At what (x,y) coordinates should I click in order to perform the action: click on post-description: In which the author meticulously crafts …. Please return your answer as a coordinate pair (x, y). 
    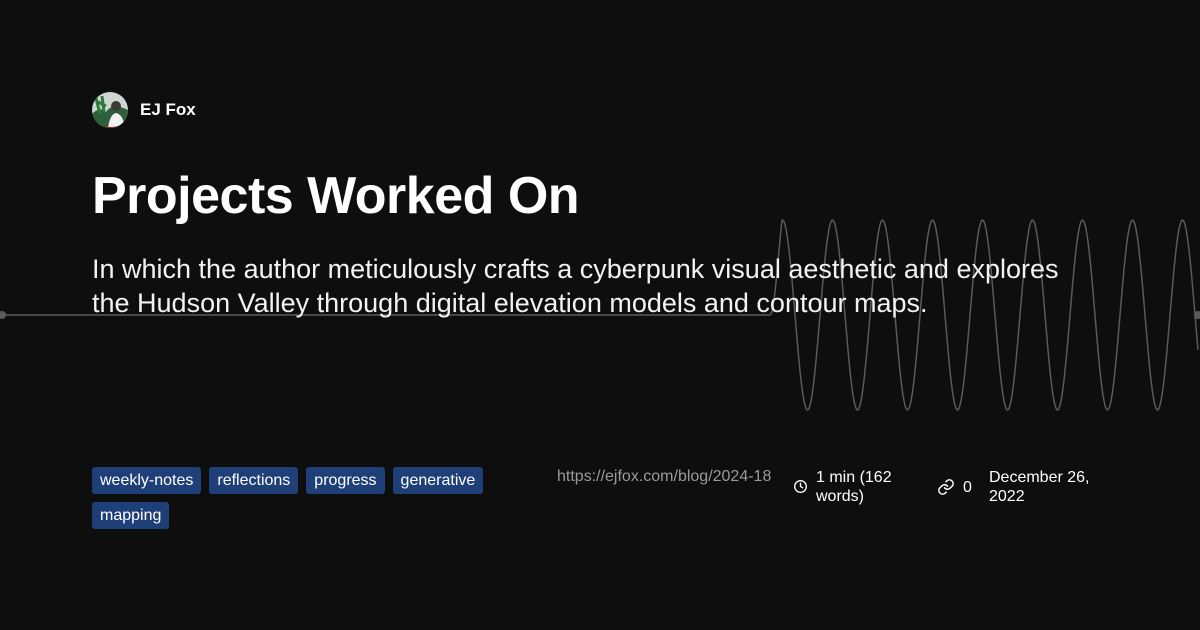
    Looking at the image, I should click on (575, 286).